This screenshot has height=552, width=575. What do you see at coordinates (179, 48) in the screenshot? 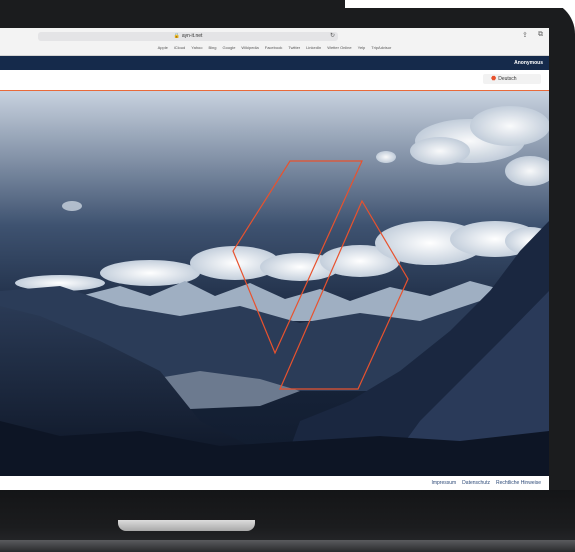
I see `bookmark-link: iCloud` at bounding box center [179, 48].